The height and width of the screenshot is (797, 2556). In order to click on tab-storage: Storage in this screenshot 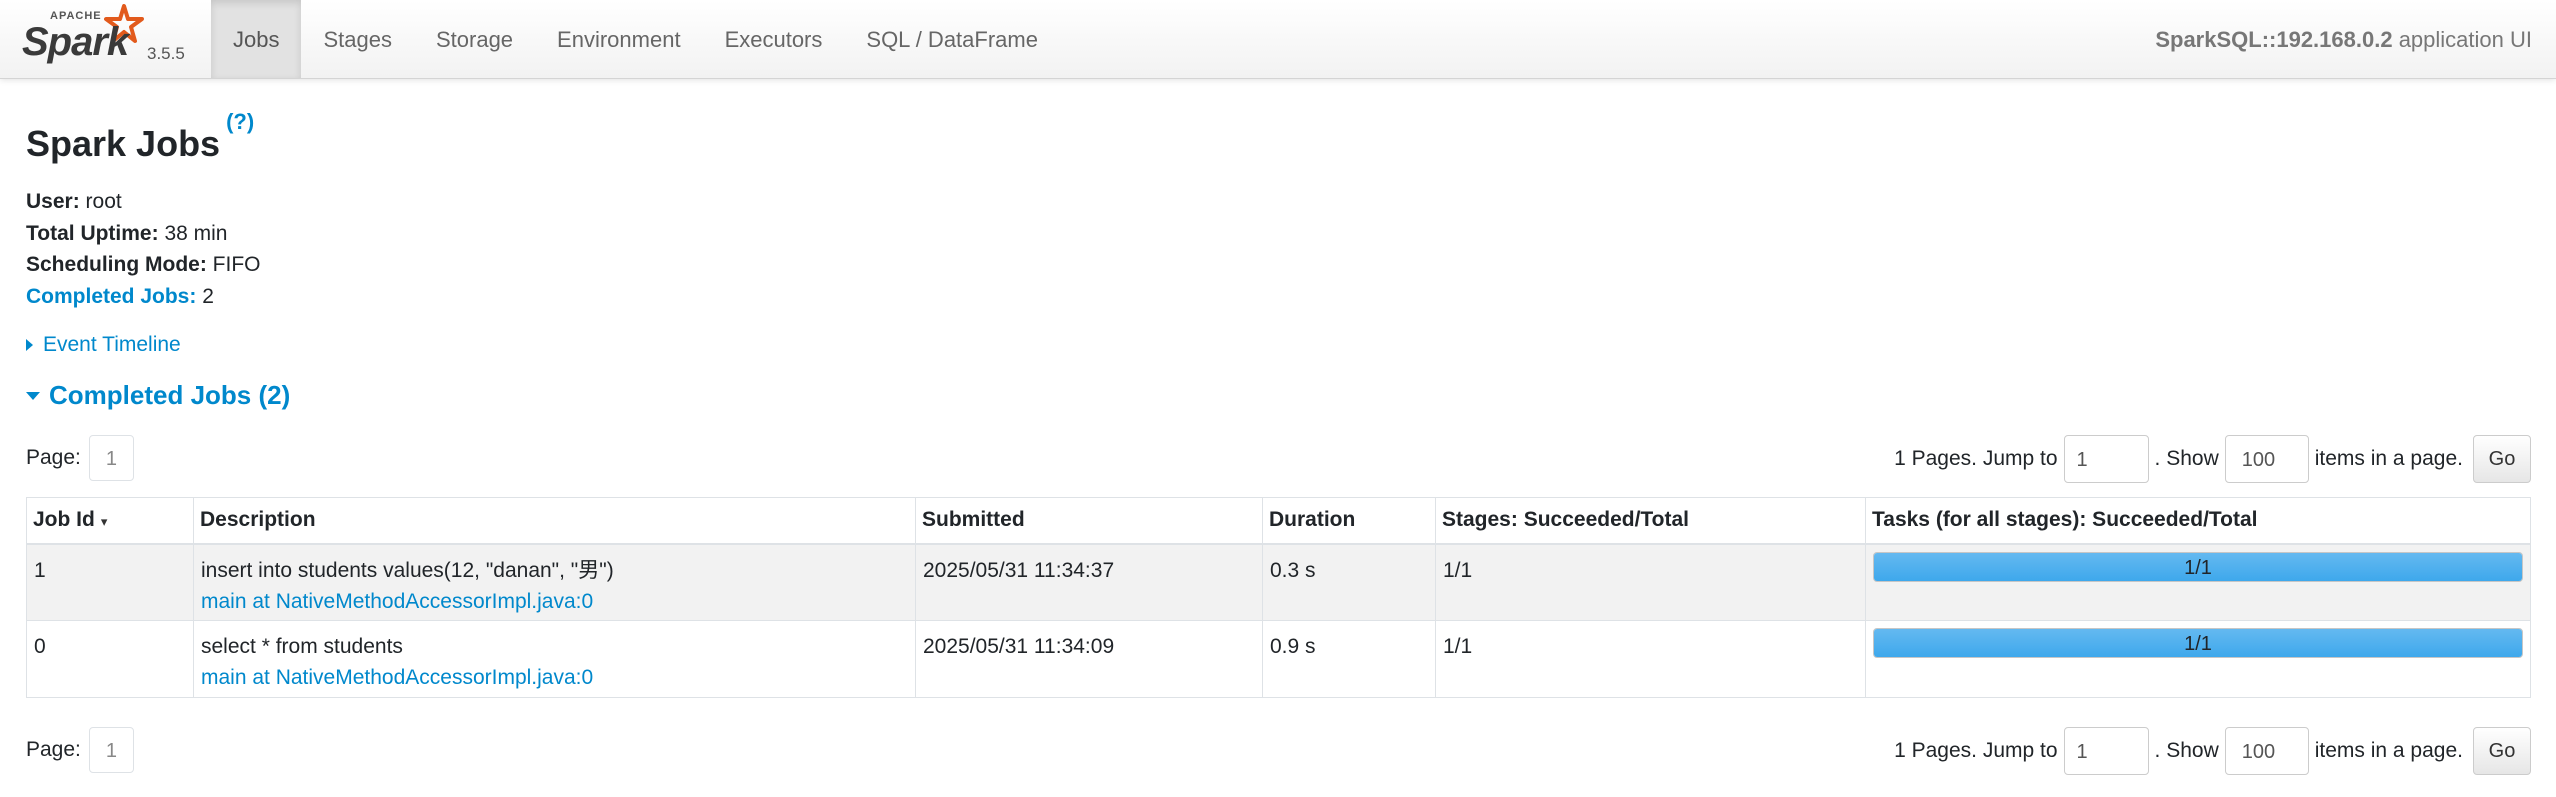, I will do `click(474, 39)`.